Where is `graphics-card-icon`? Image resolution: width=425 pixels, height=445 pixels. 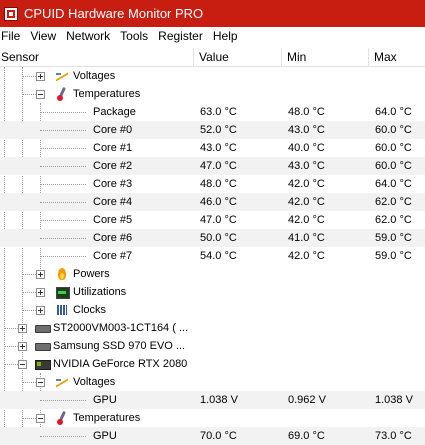 graphics-card-icon is located at coordinates (43, 364).